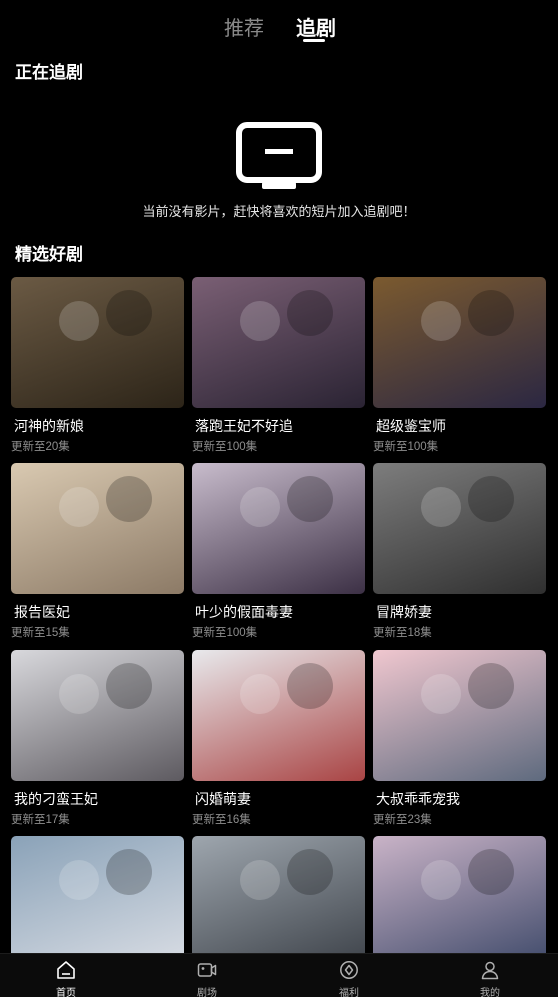 The width and height of the screenshot is (558, 997). I want to click on nav-theater: 剧场, so click(207, 975).